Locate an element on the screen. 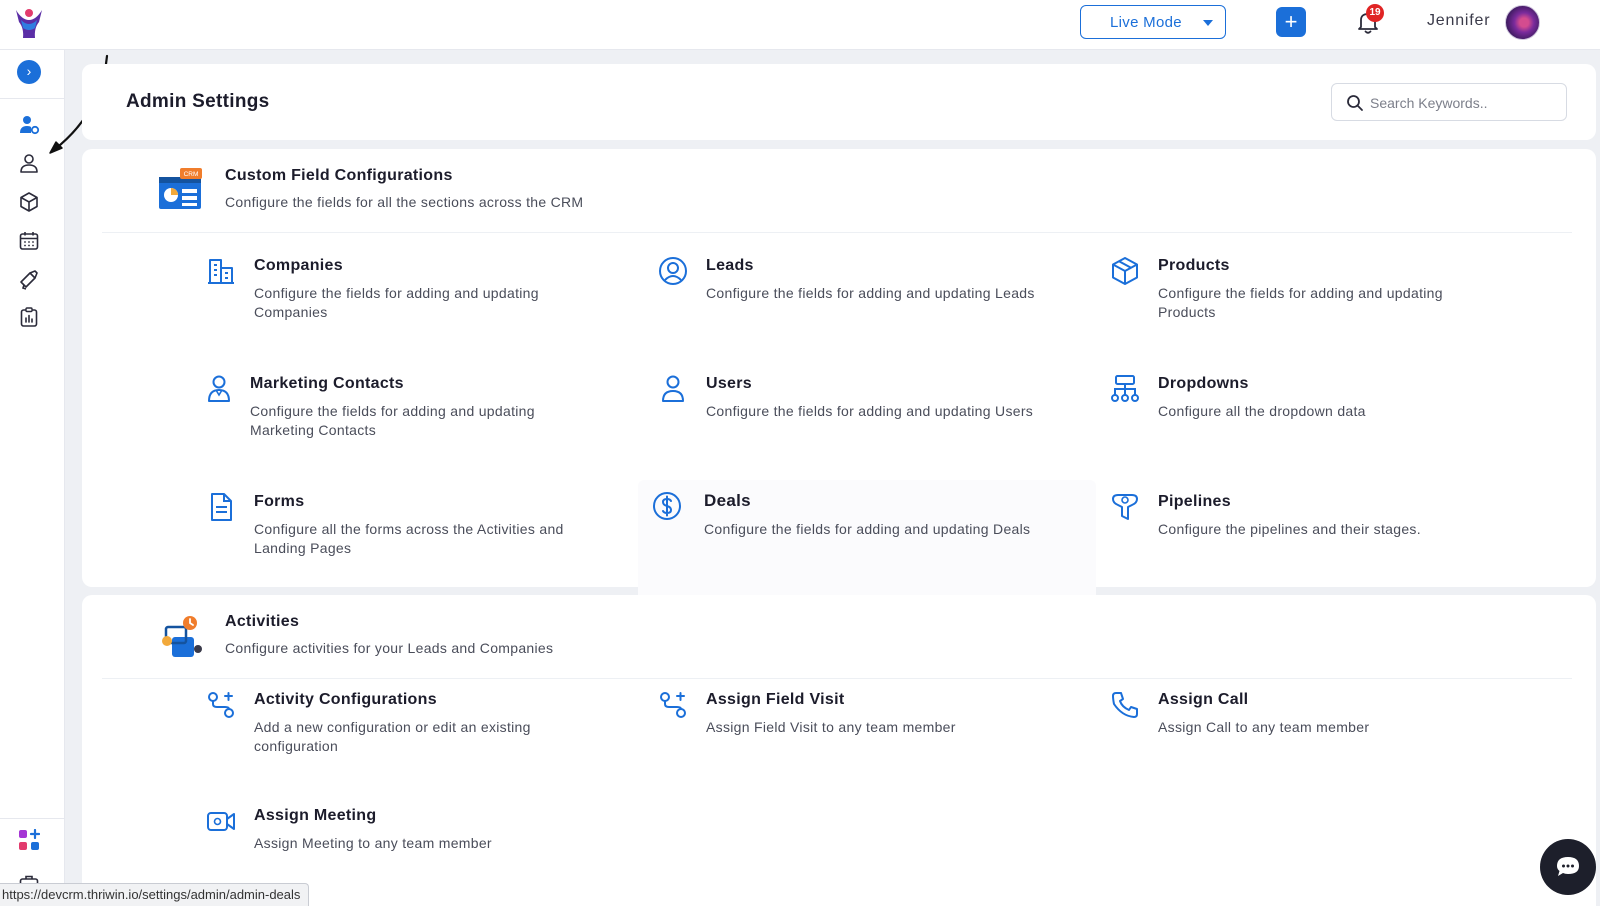 The image size is (1600, 906). mode-dropdown-label: Live Mode is located at coordinates (1146, 22).